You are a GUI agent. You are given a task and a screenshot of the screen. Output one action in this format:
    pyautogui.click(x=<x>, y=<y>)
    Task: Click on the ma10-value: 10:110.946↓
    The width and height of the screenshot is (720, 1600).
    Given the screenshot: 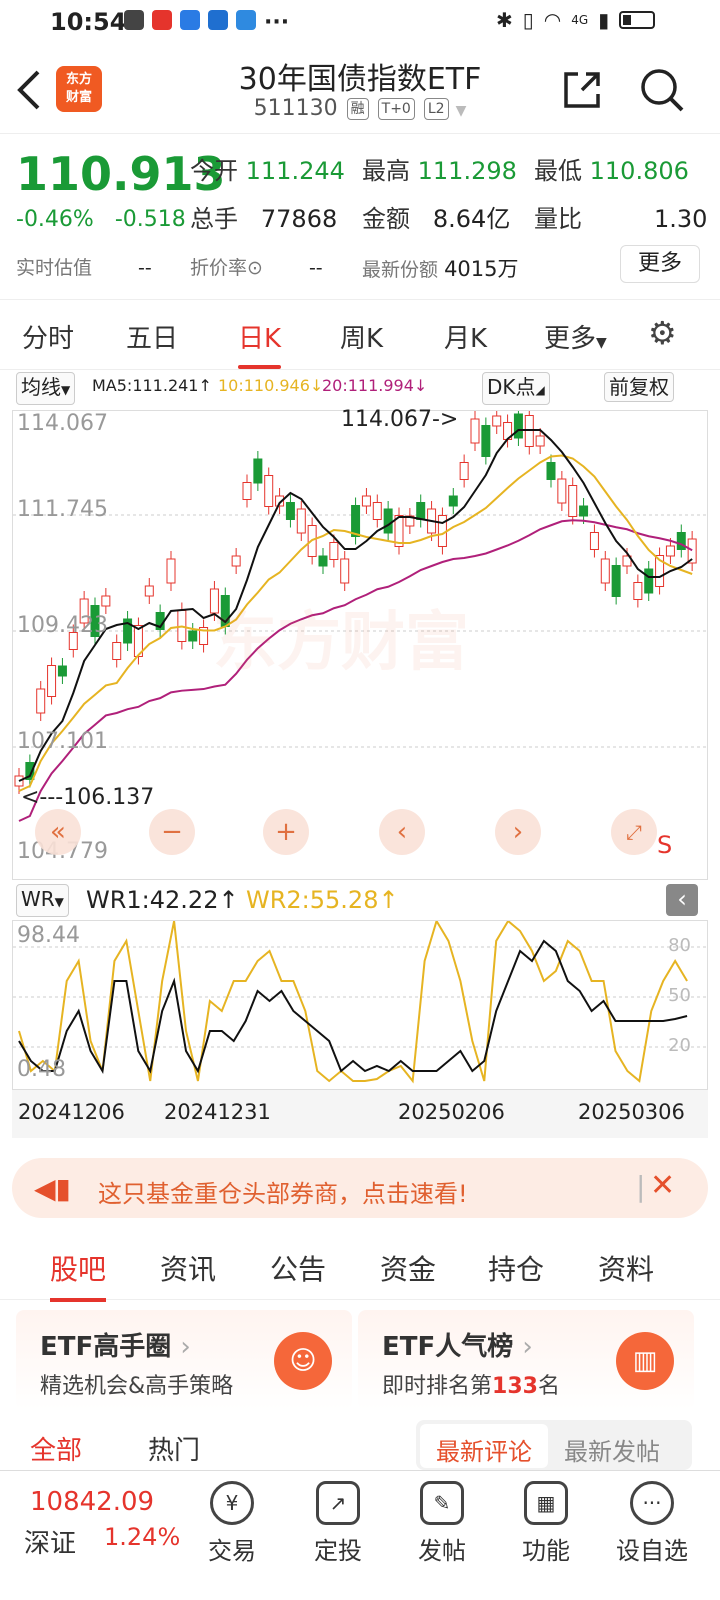 What is the action you would take?
    pyautogui.click(x=271, y=385)
    